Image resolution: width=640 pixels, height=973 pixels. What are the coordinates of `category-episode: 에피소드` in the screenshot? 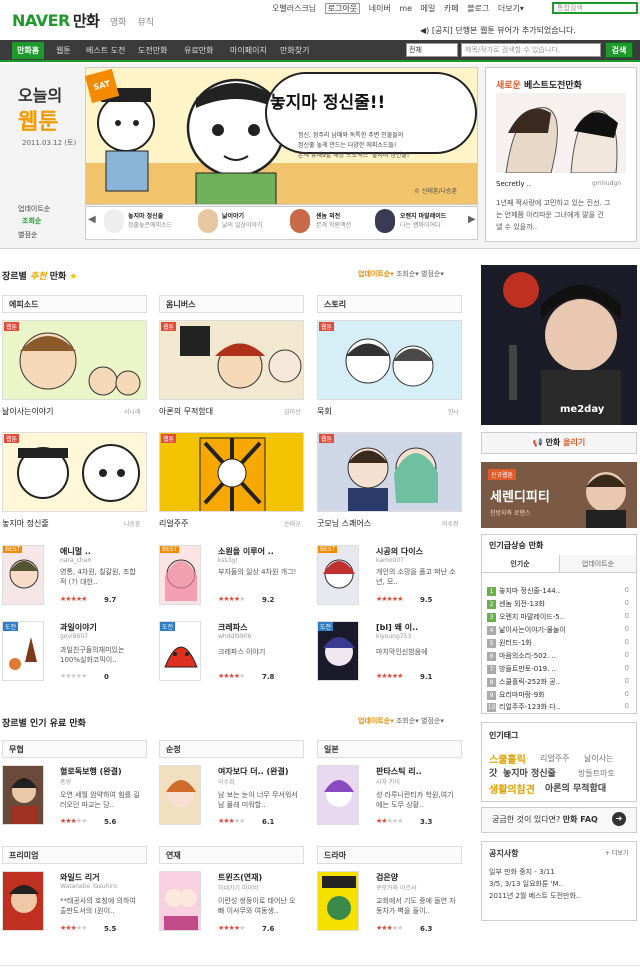 It's located at (74, 304).